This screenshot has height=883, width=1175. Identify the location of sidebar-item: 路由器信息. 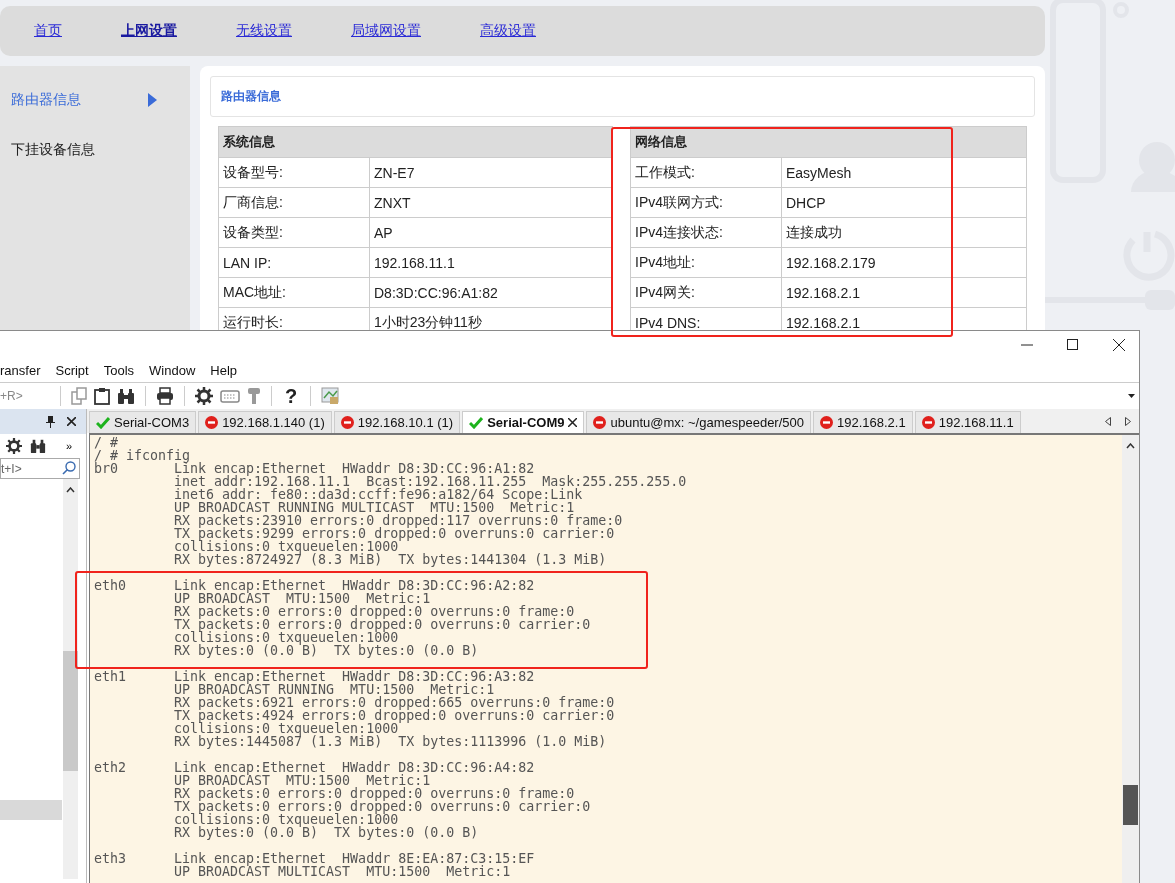
(95, 100).